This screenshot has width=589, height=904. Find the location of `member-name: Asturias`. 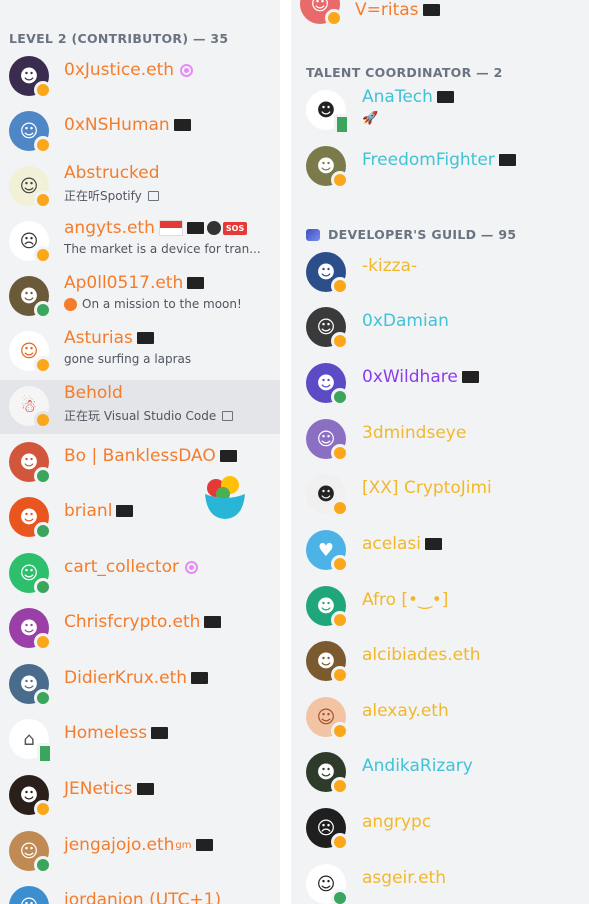

member-name: Asturias is located at coordinates (98, 338).